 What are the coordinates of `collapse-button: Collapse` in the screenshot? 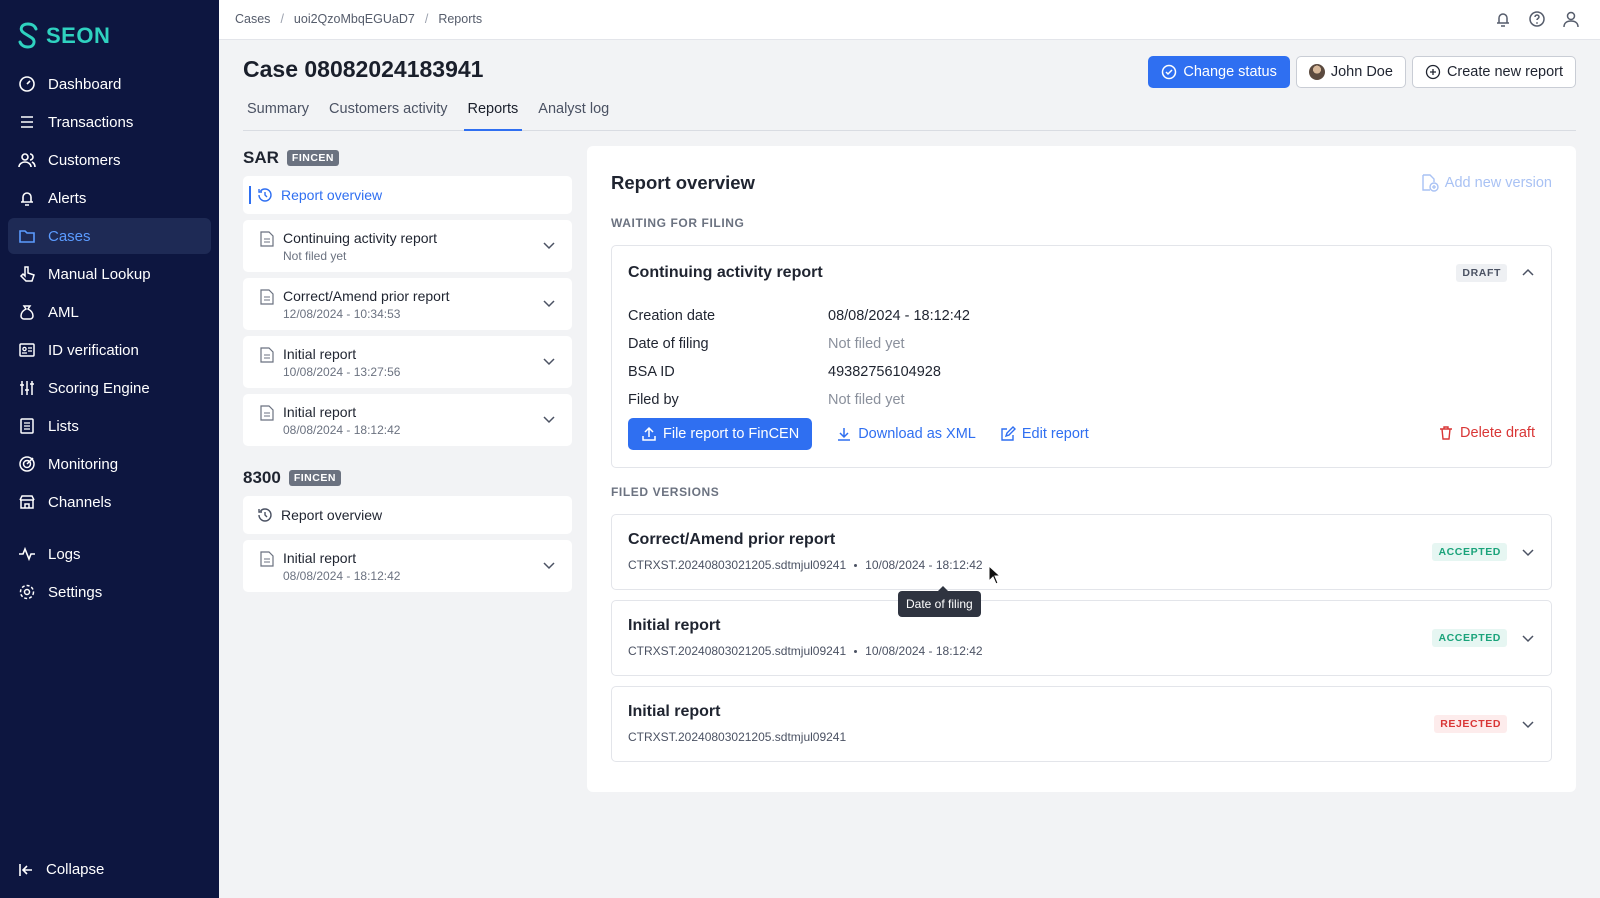 It's located at (61, 869).